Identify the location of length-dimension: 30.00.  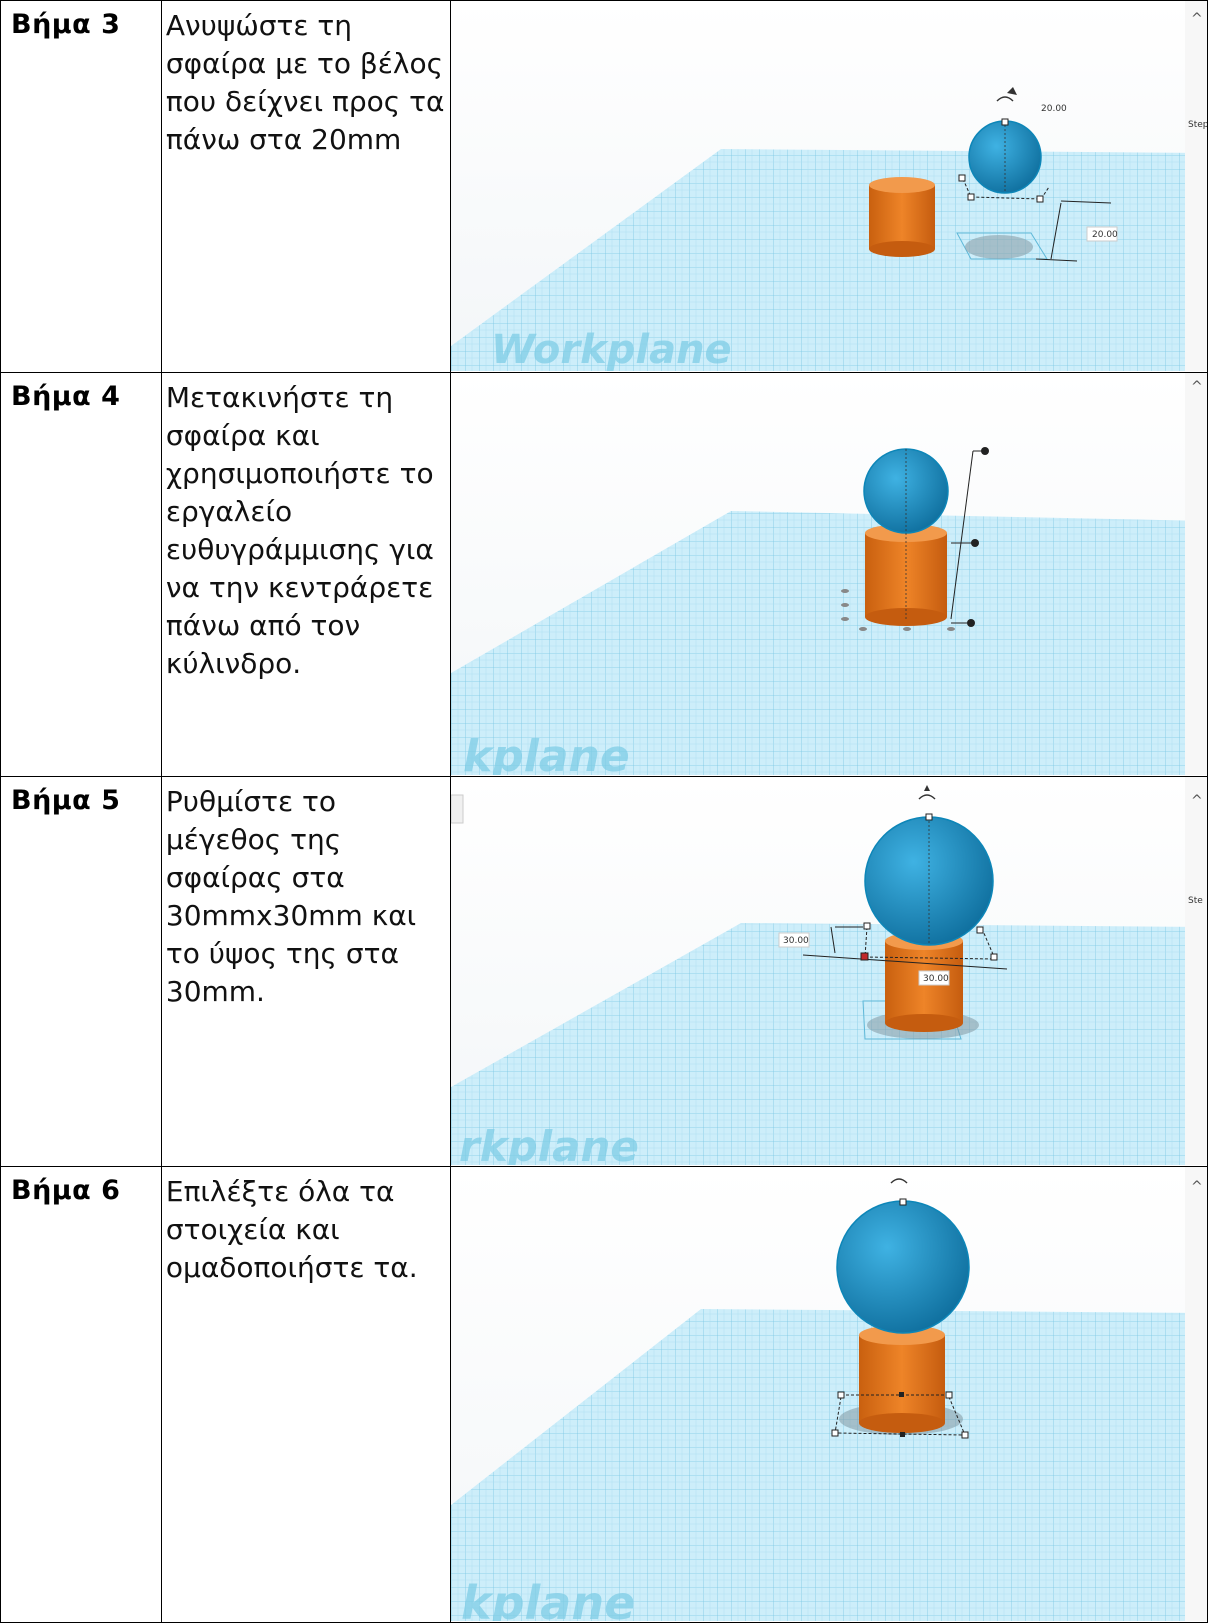
(936, 979).